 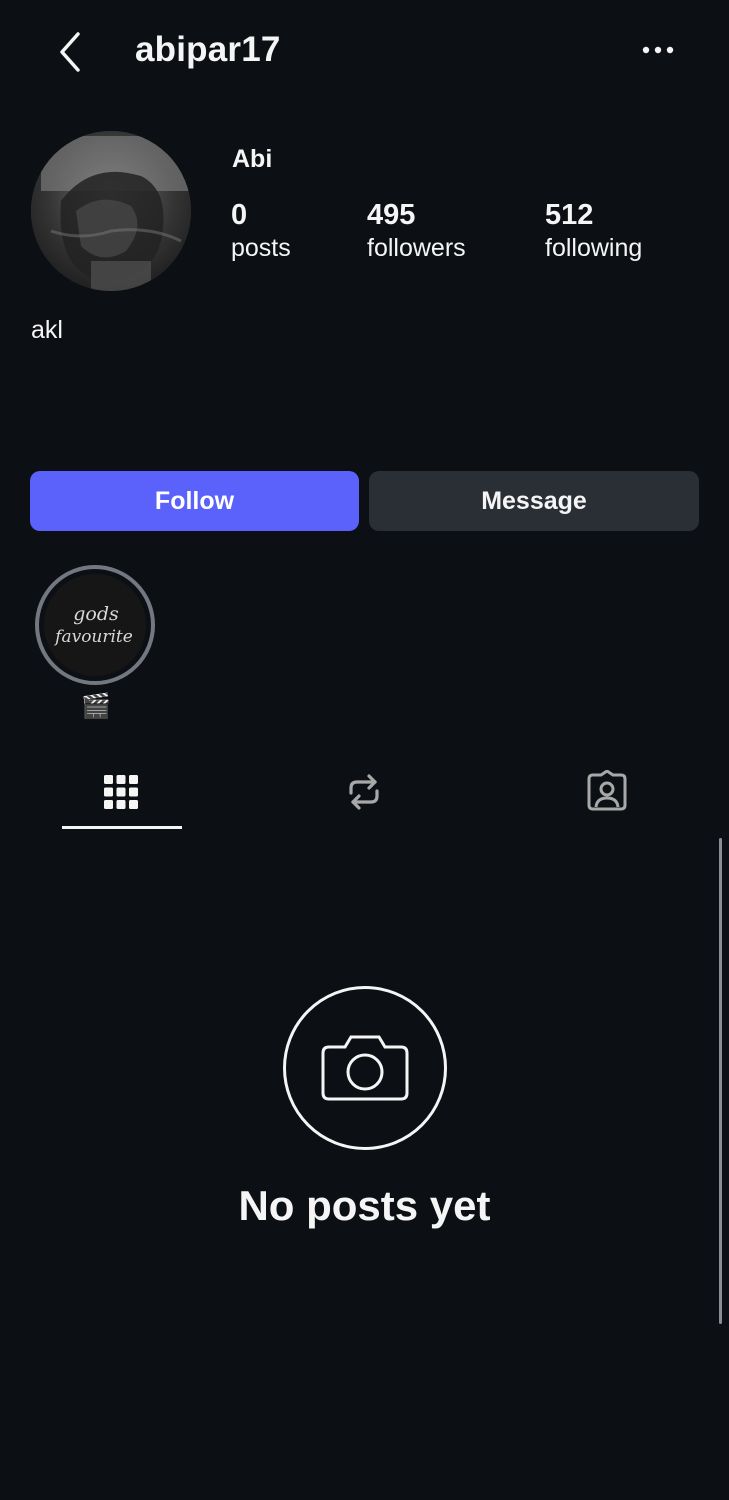 I want to click on profile-username: abipar17, so click(x=208, y=49).